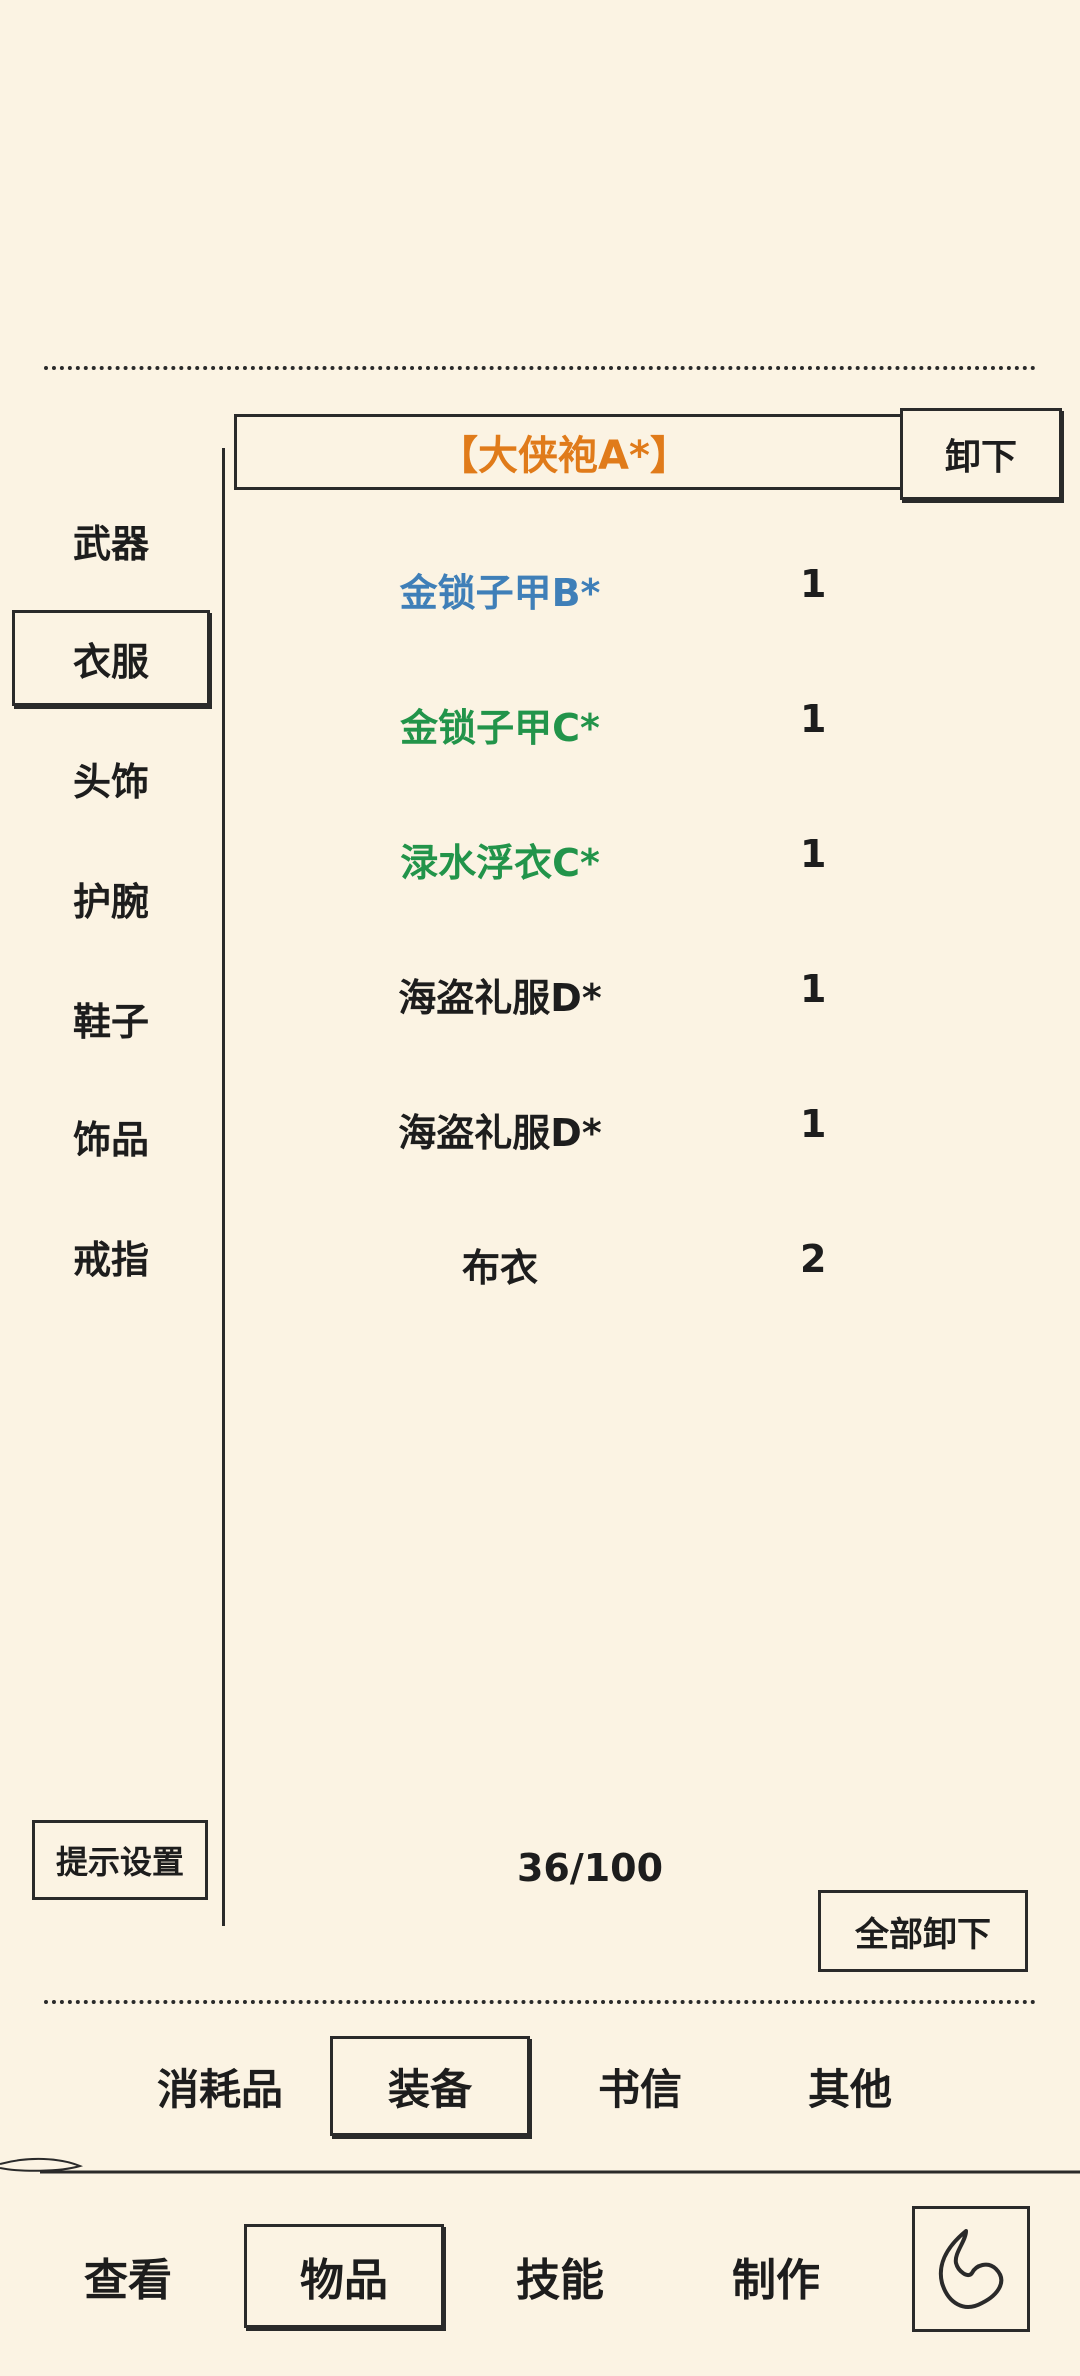  What do you see at coordinates (430, 2086) in the screenshot?
I see `subtab-equipment: 装备` at bounding box center [430, 2086].